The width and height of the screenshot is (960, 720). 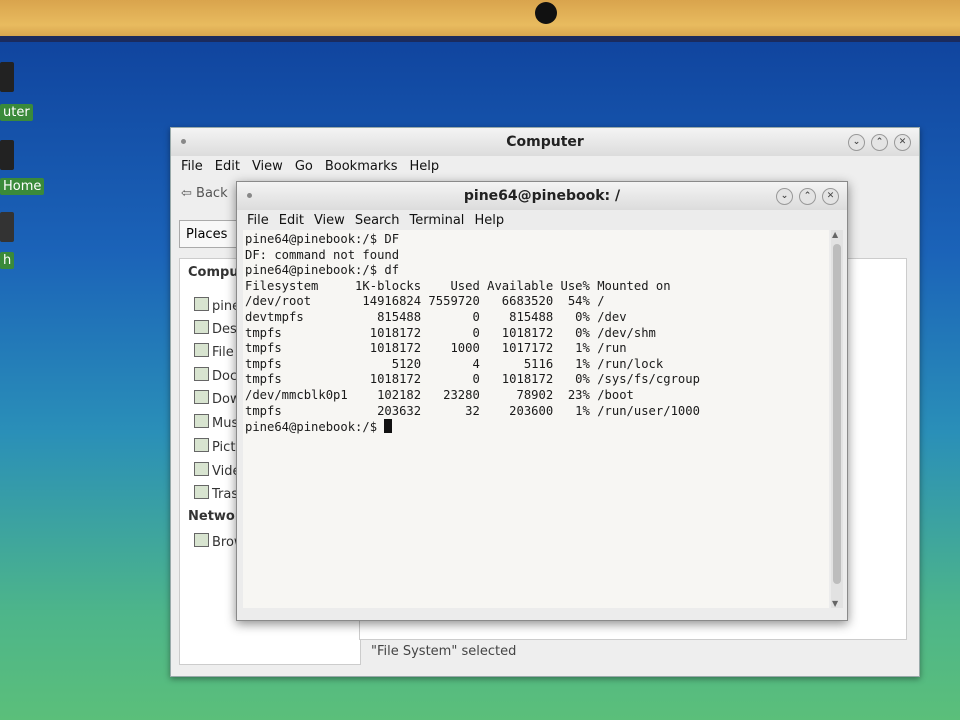 What do you see at coordinates (201, 374) in the screenshot?
I see `documents-folder-icon` at bounding box center [201, 374].